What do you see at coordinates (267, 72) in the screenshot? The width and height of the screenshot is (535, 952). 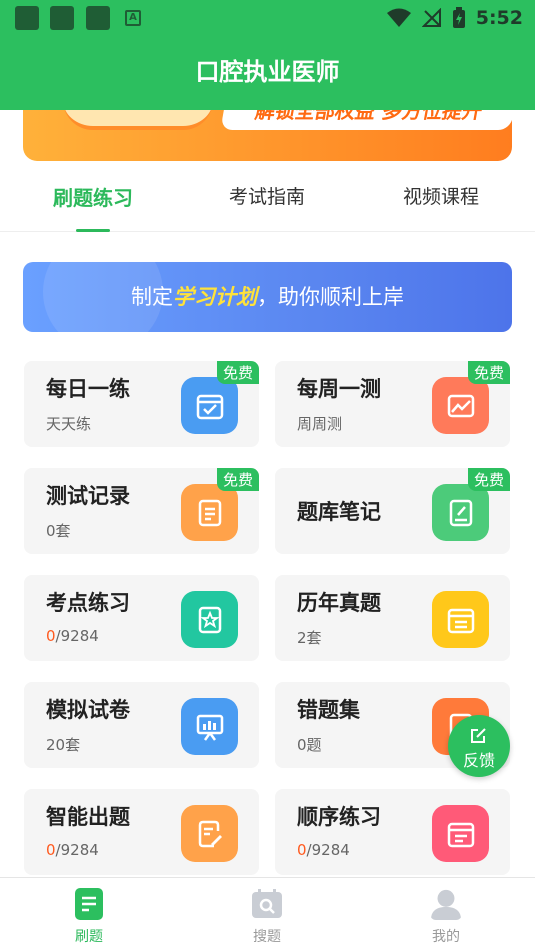 I see `page-title: 口腔执业医师` at bounding box center [267, 72].